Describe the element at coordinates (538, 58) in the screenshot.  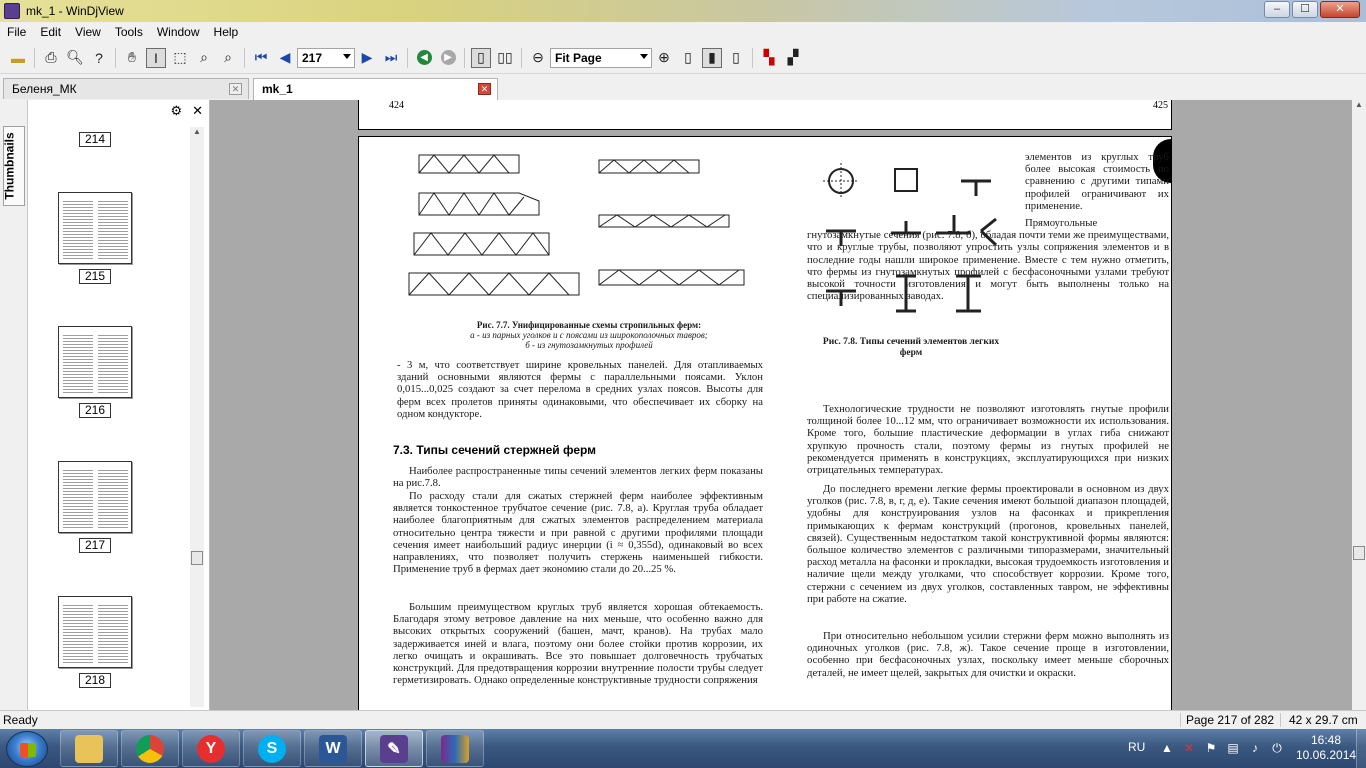
I see `zoom-out-icon: ⊖` at that location.